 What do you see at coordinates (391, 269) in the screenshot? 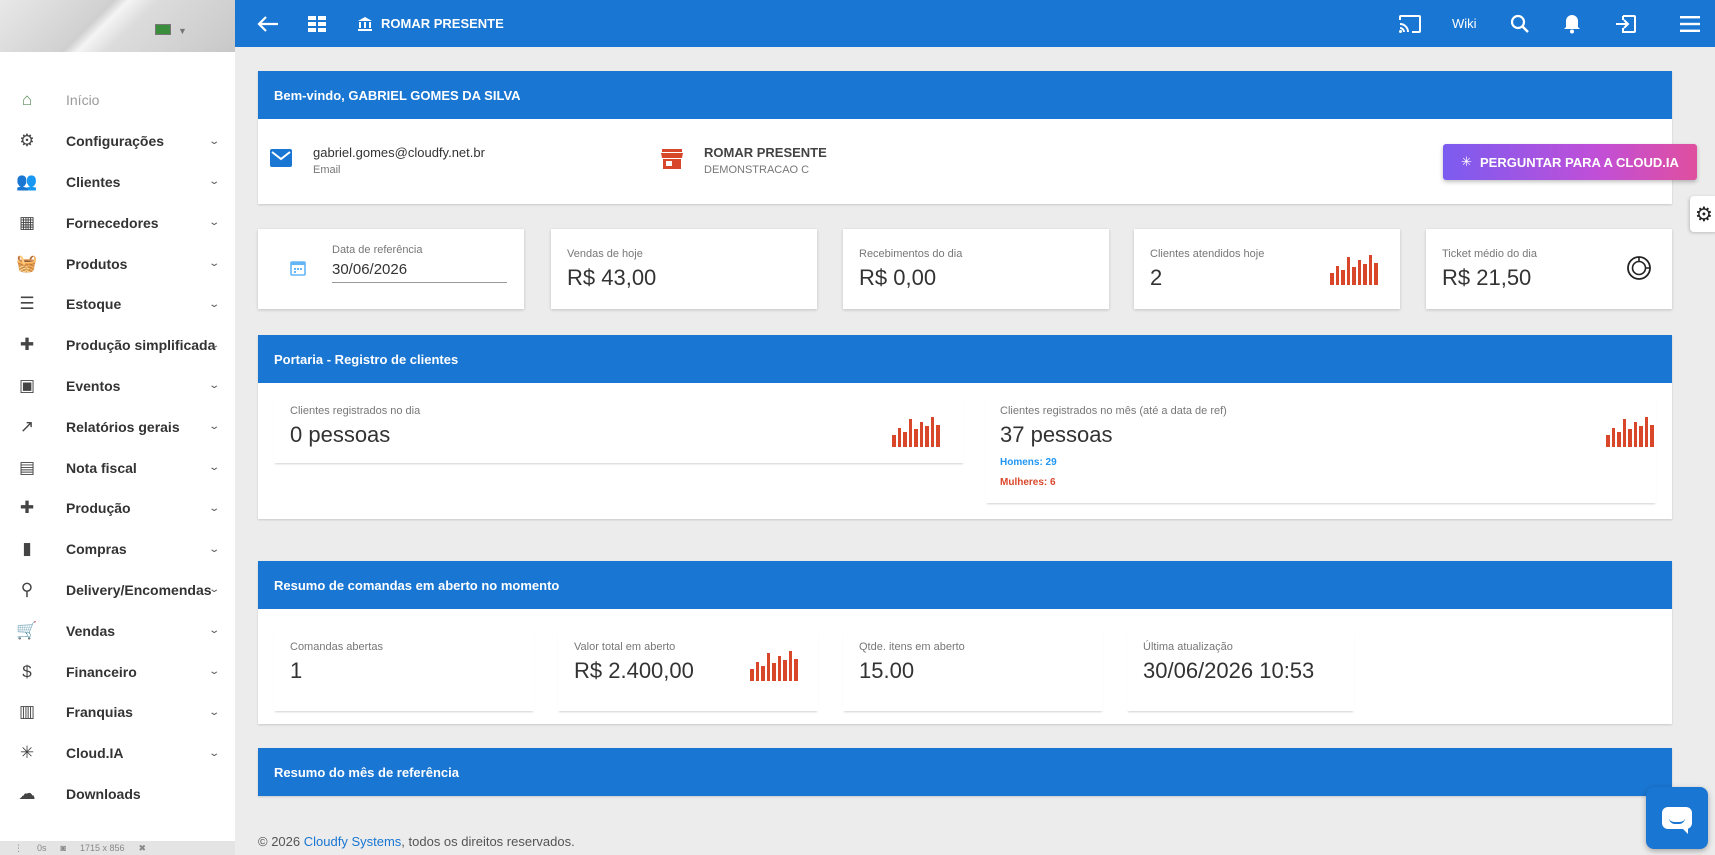
I see `reference-date-card: Data de referência 30/06/2026` at bounding box center [391, 269].